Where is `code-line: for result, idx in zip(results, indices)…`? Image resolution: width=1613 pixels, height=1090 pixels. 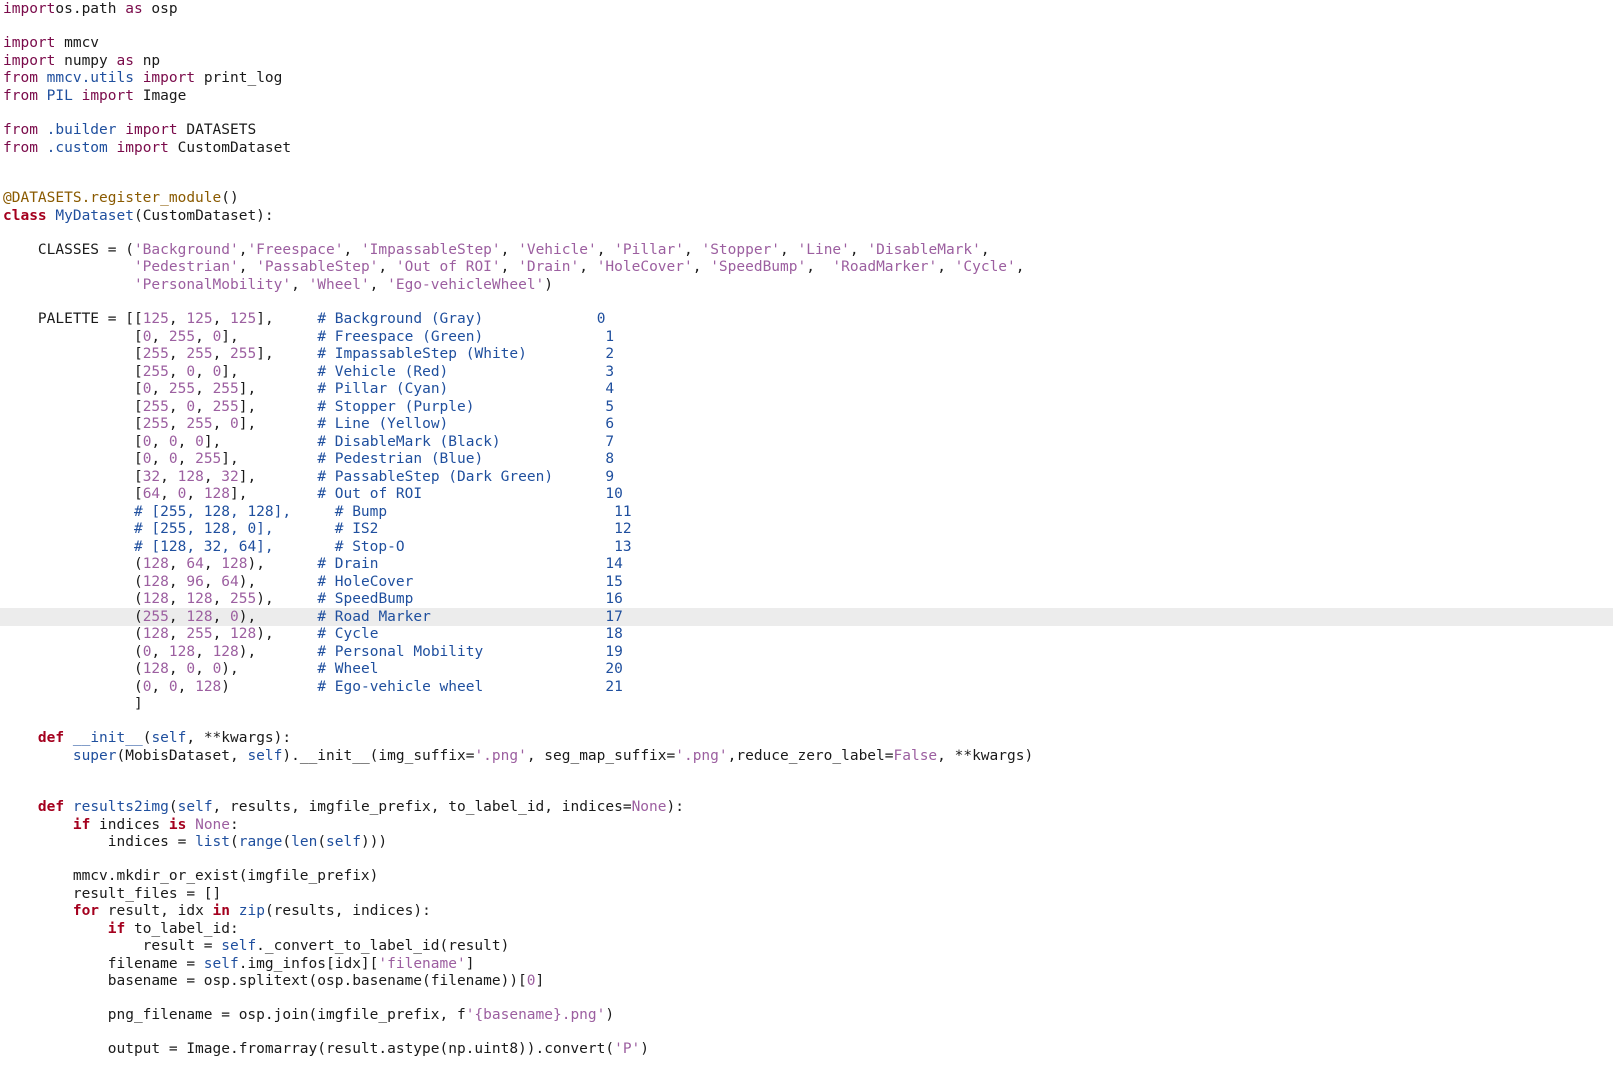 code-line: for result, idx in zip(results, indices)… is located at coordinates (217, 911).